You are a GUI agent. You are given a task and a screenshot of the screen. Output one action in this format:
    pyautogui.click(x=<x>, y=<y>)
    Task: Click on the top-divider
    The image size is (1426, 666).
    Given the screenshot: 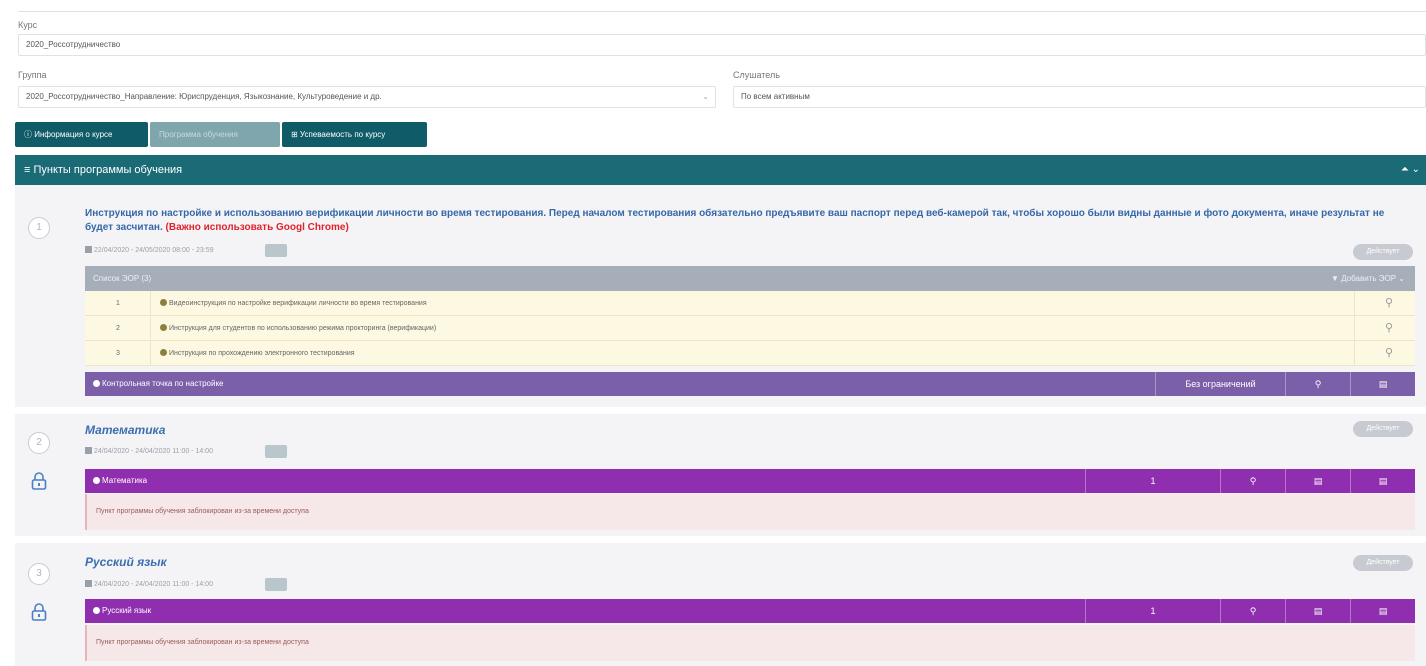 What is the action you would take?
    pyautogui.click(x=722, y=11)
    